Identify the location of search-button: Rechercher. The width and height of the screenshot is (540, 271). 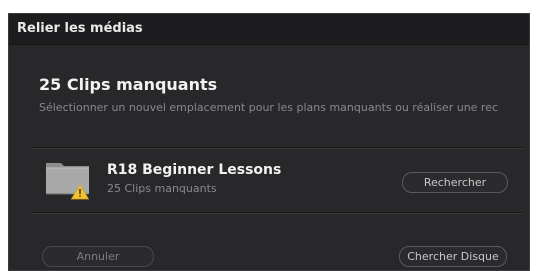
(455, 182).